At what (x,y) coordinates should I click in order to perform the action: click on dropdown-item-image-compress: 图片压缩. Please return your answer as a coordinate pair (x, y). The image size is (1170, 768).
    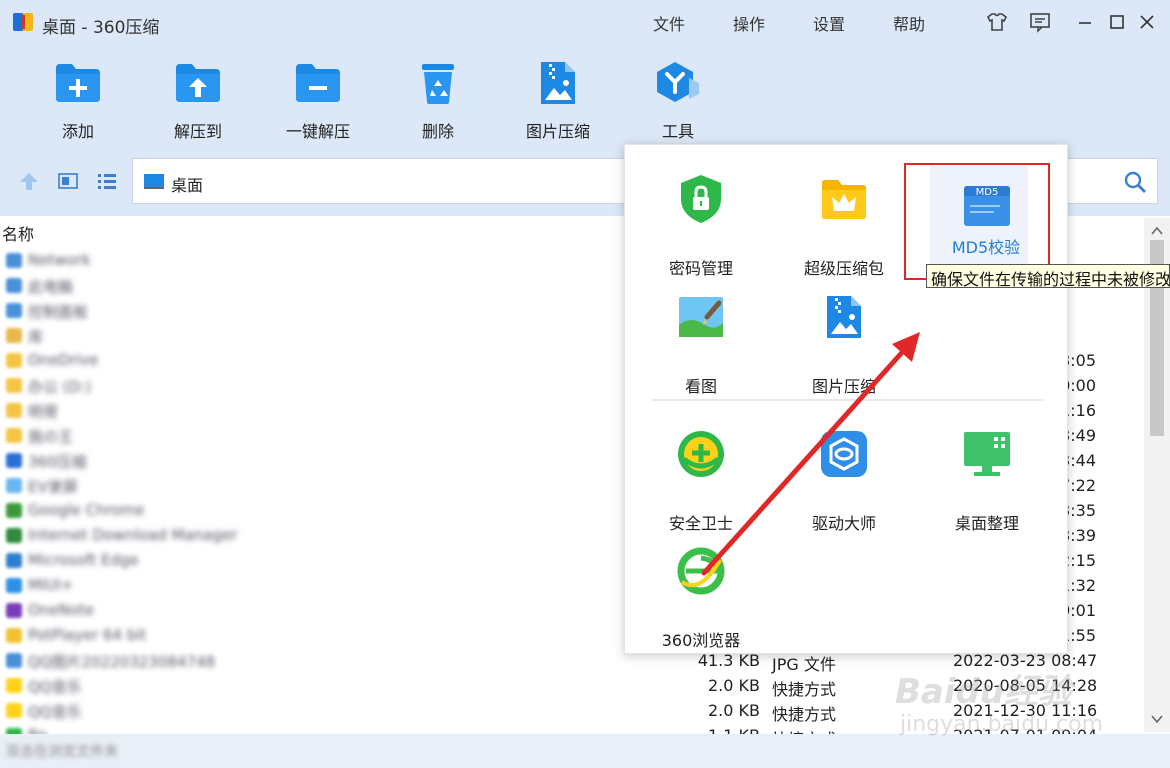
    Looking at the image, I should click on (844, 339).